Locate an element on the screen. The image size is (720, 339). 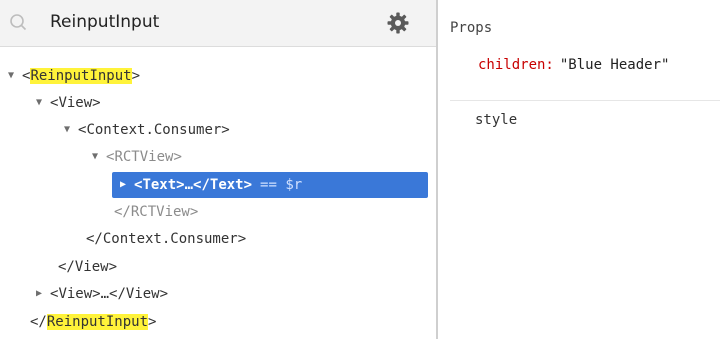
closing-tag: </Text> is located at coordinates (223, 185).